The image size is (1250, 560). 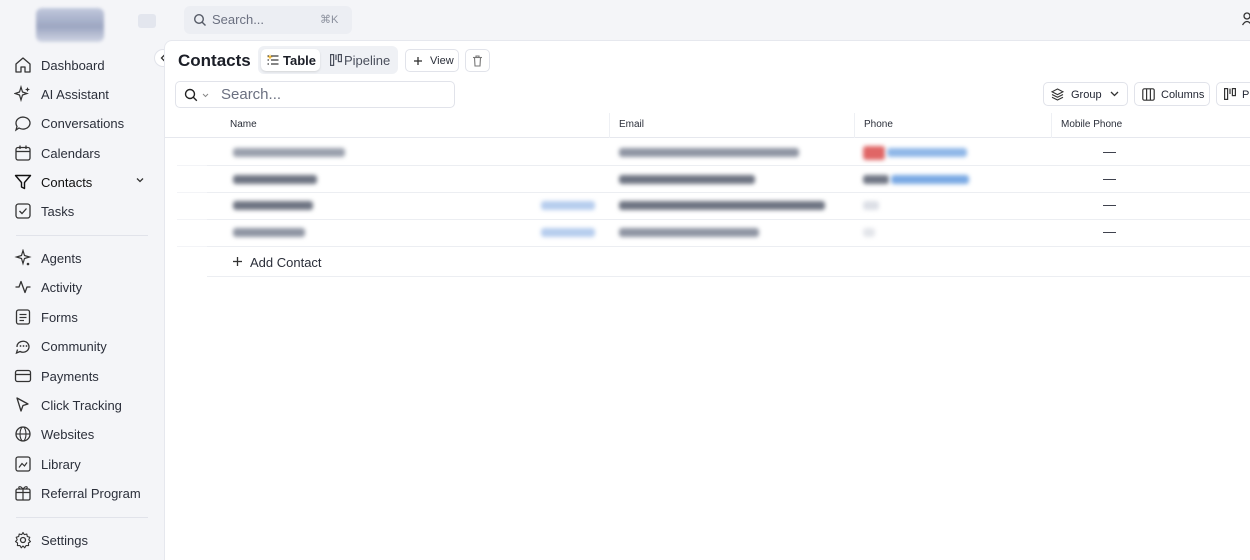 I want to click on trash-icon, so click(x=477, y=61).